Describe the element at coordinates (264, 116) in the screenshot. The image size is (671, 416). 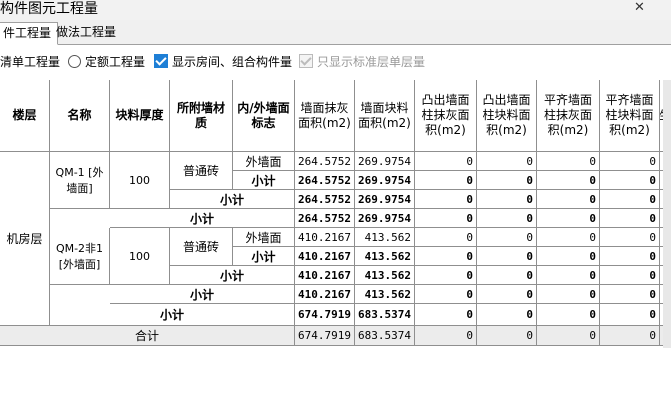
I see `header-inout: 内/外墙面标志` at that location.